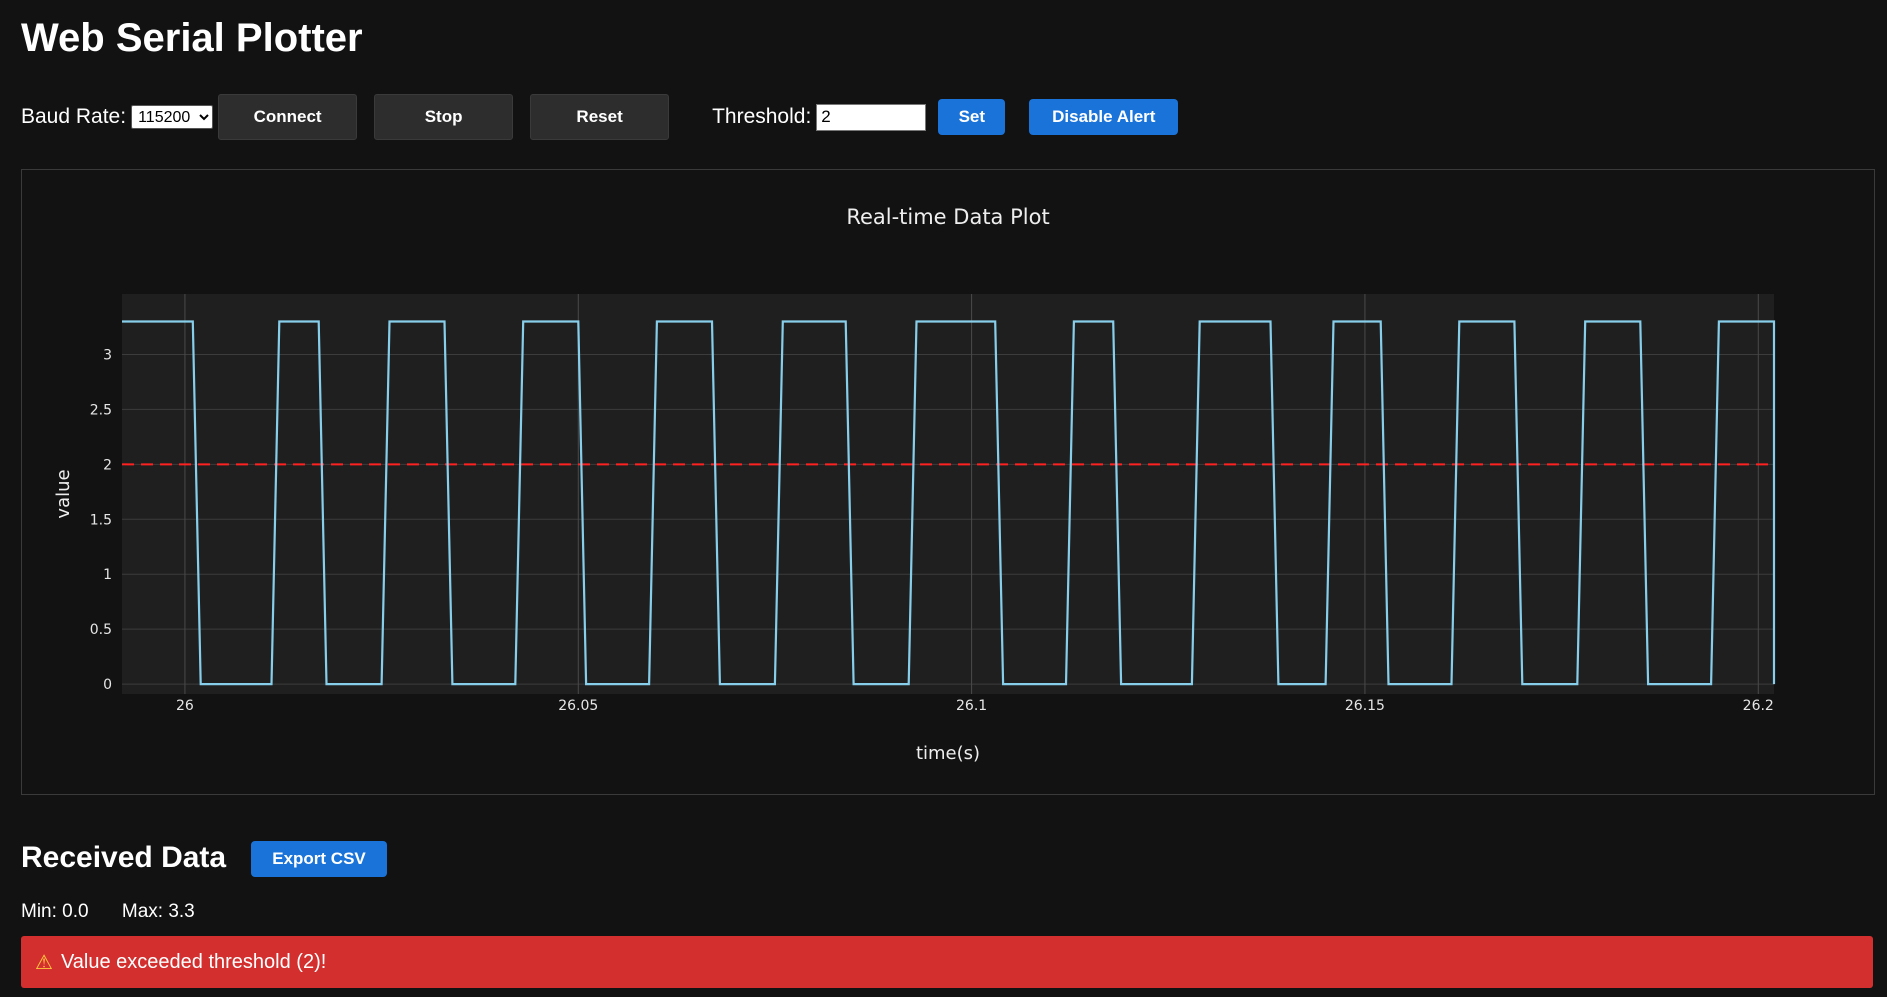 Image resolution: width=1887 pixels, height=997 pixels. I want to click on x-tick-label: 26.15, so click(1365, 706).